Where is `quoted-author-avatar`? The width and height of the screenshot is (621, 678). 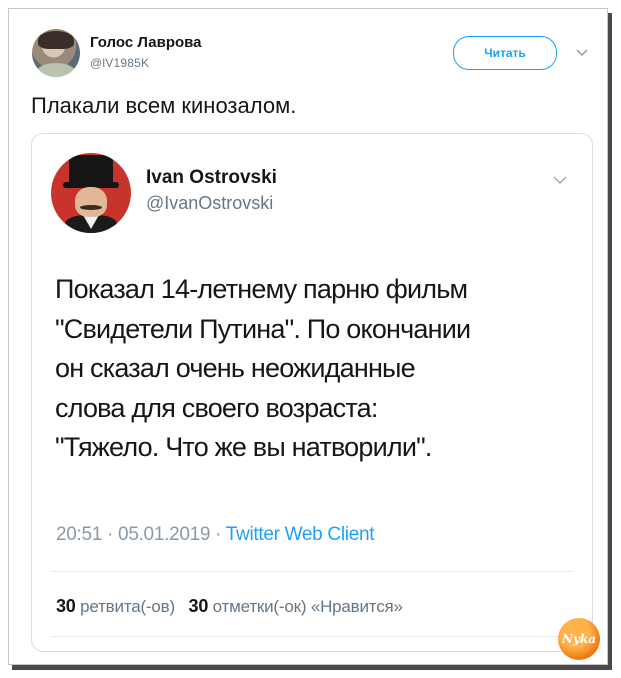 quoted-author-avatar is located at coordinates (91, 193).